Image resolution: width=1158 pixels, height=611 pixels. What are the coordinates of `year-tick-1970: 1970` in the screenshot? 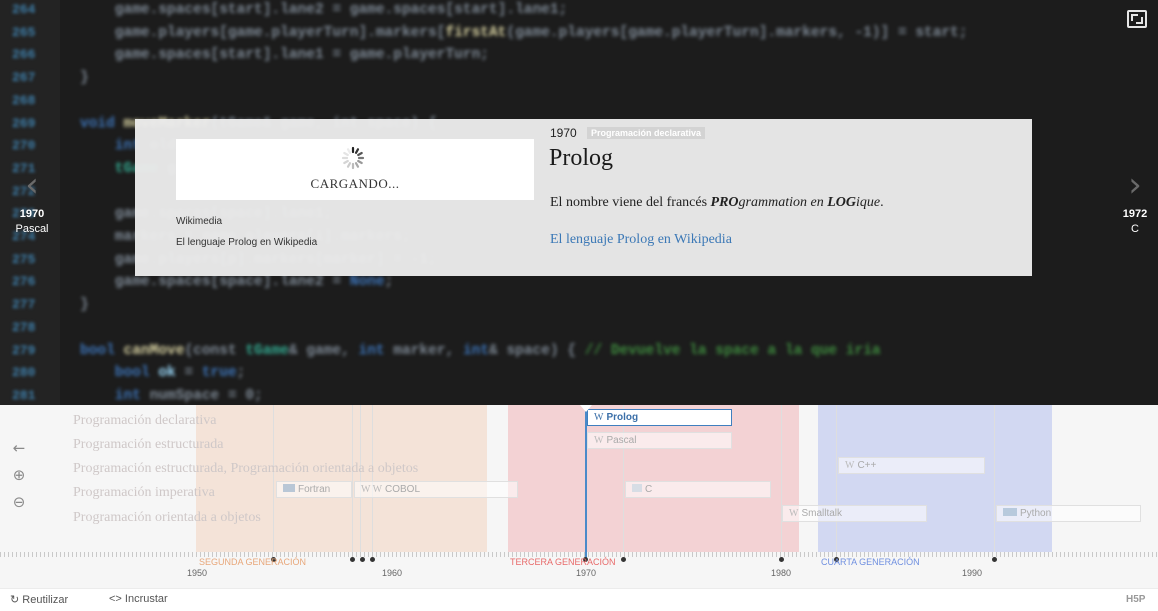 It's located at (586, 573).